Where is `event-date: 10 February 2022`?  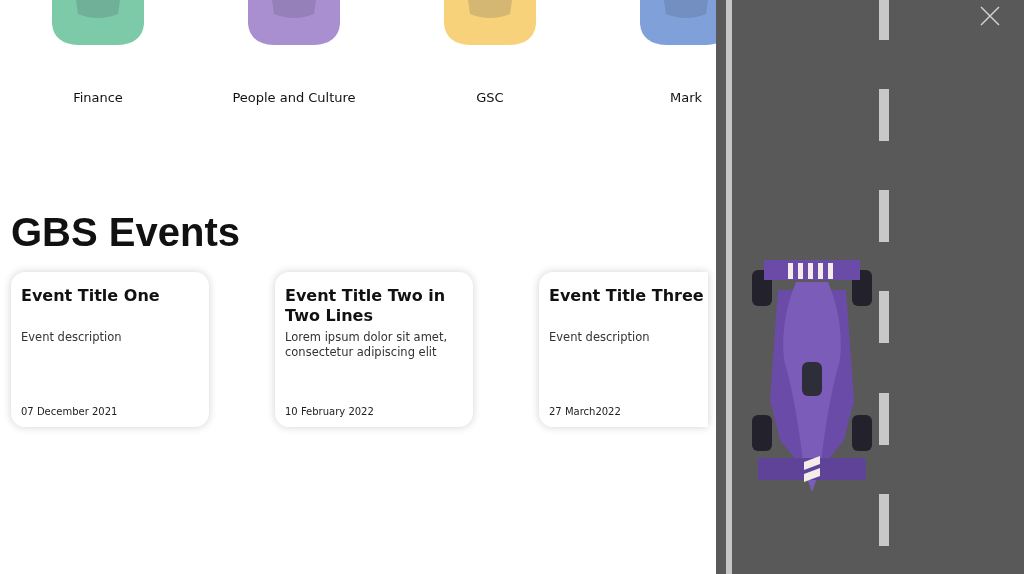 event-date: 10 February 2022 is located at coordinates (330, 411).